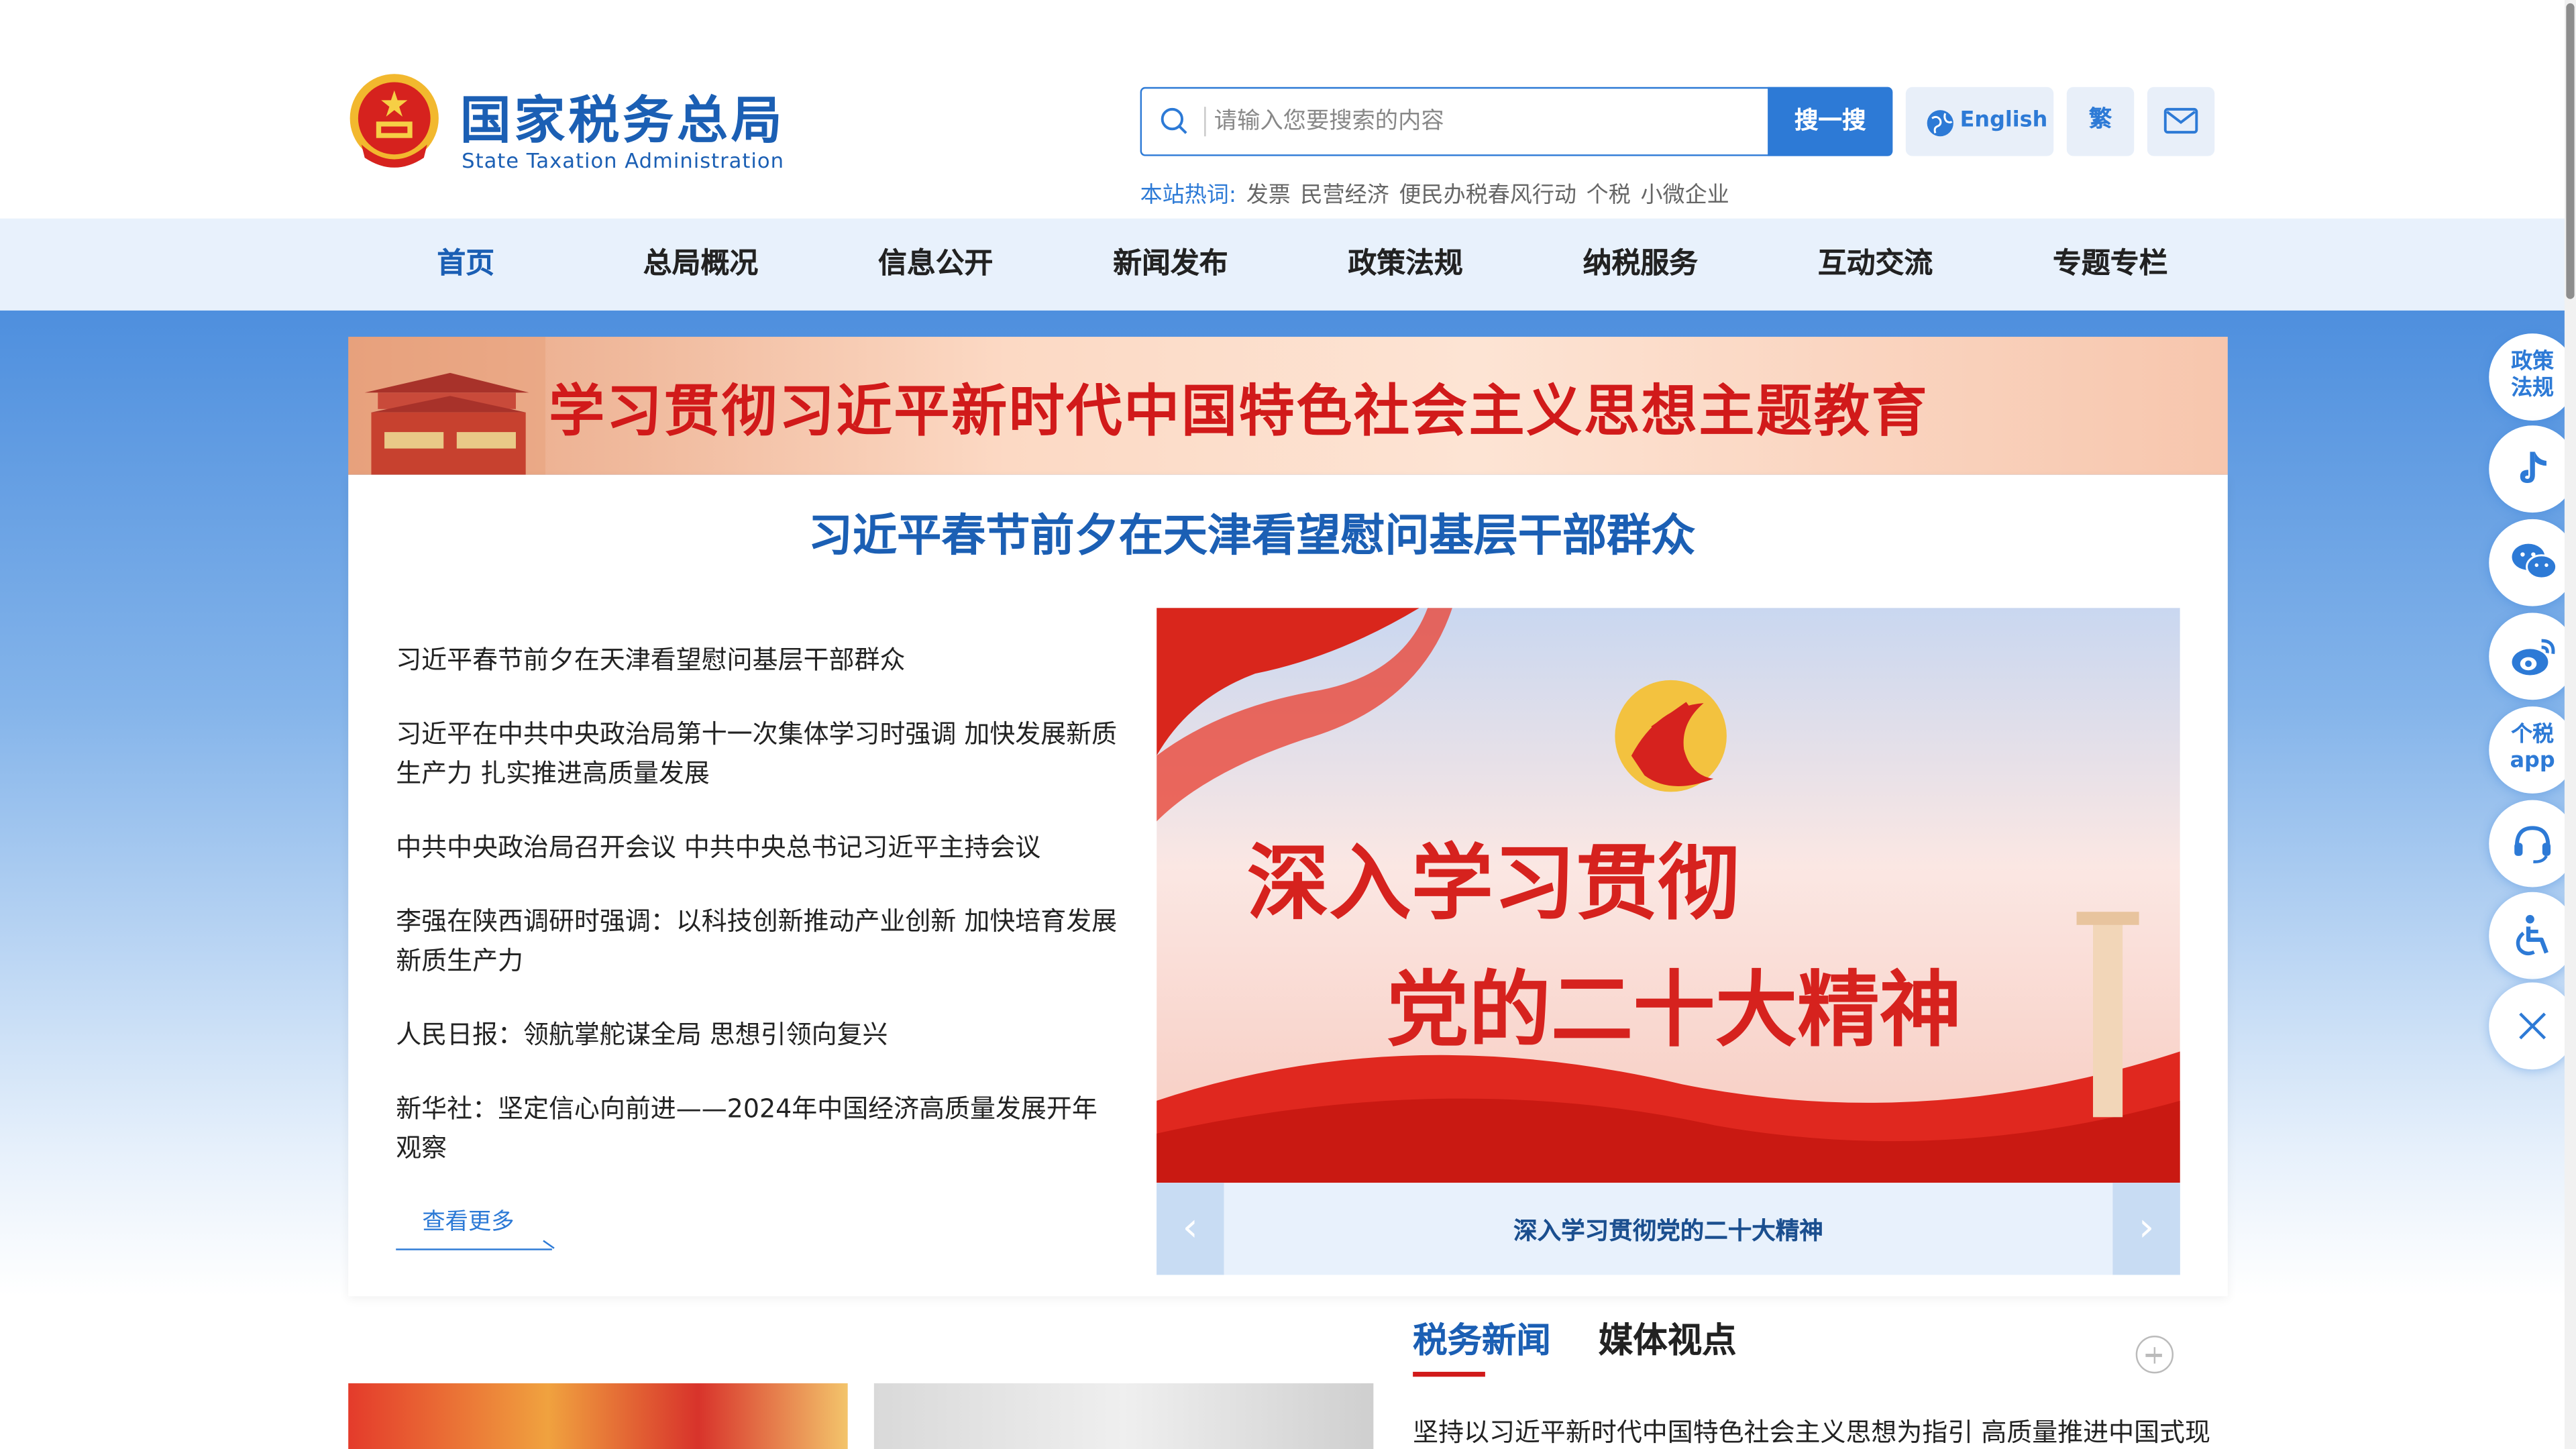  What do you see at coordinates (757, 941) in the screenshot?
I see `news-item: 李强在陕西调研时强调：以科技创新推动产业创新 加快培育发展新质生产力` at bounding box center [757, 941].